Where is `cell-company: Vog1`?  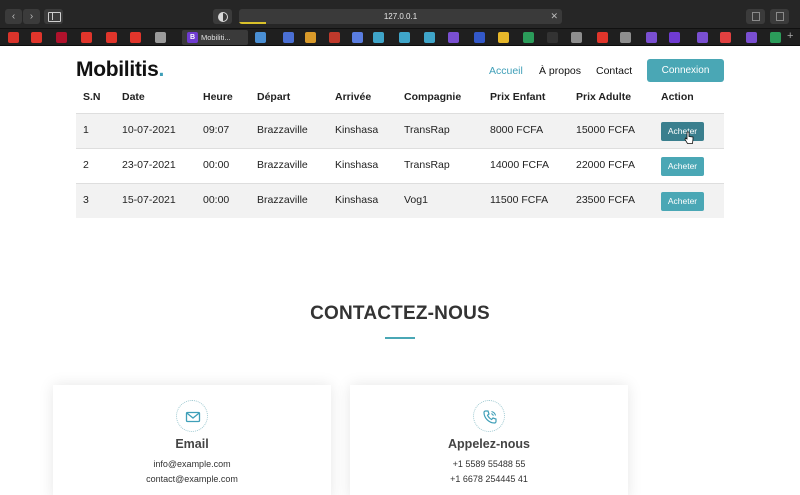 cell-company: Vog1 is located at coordinates (416, 200).